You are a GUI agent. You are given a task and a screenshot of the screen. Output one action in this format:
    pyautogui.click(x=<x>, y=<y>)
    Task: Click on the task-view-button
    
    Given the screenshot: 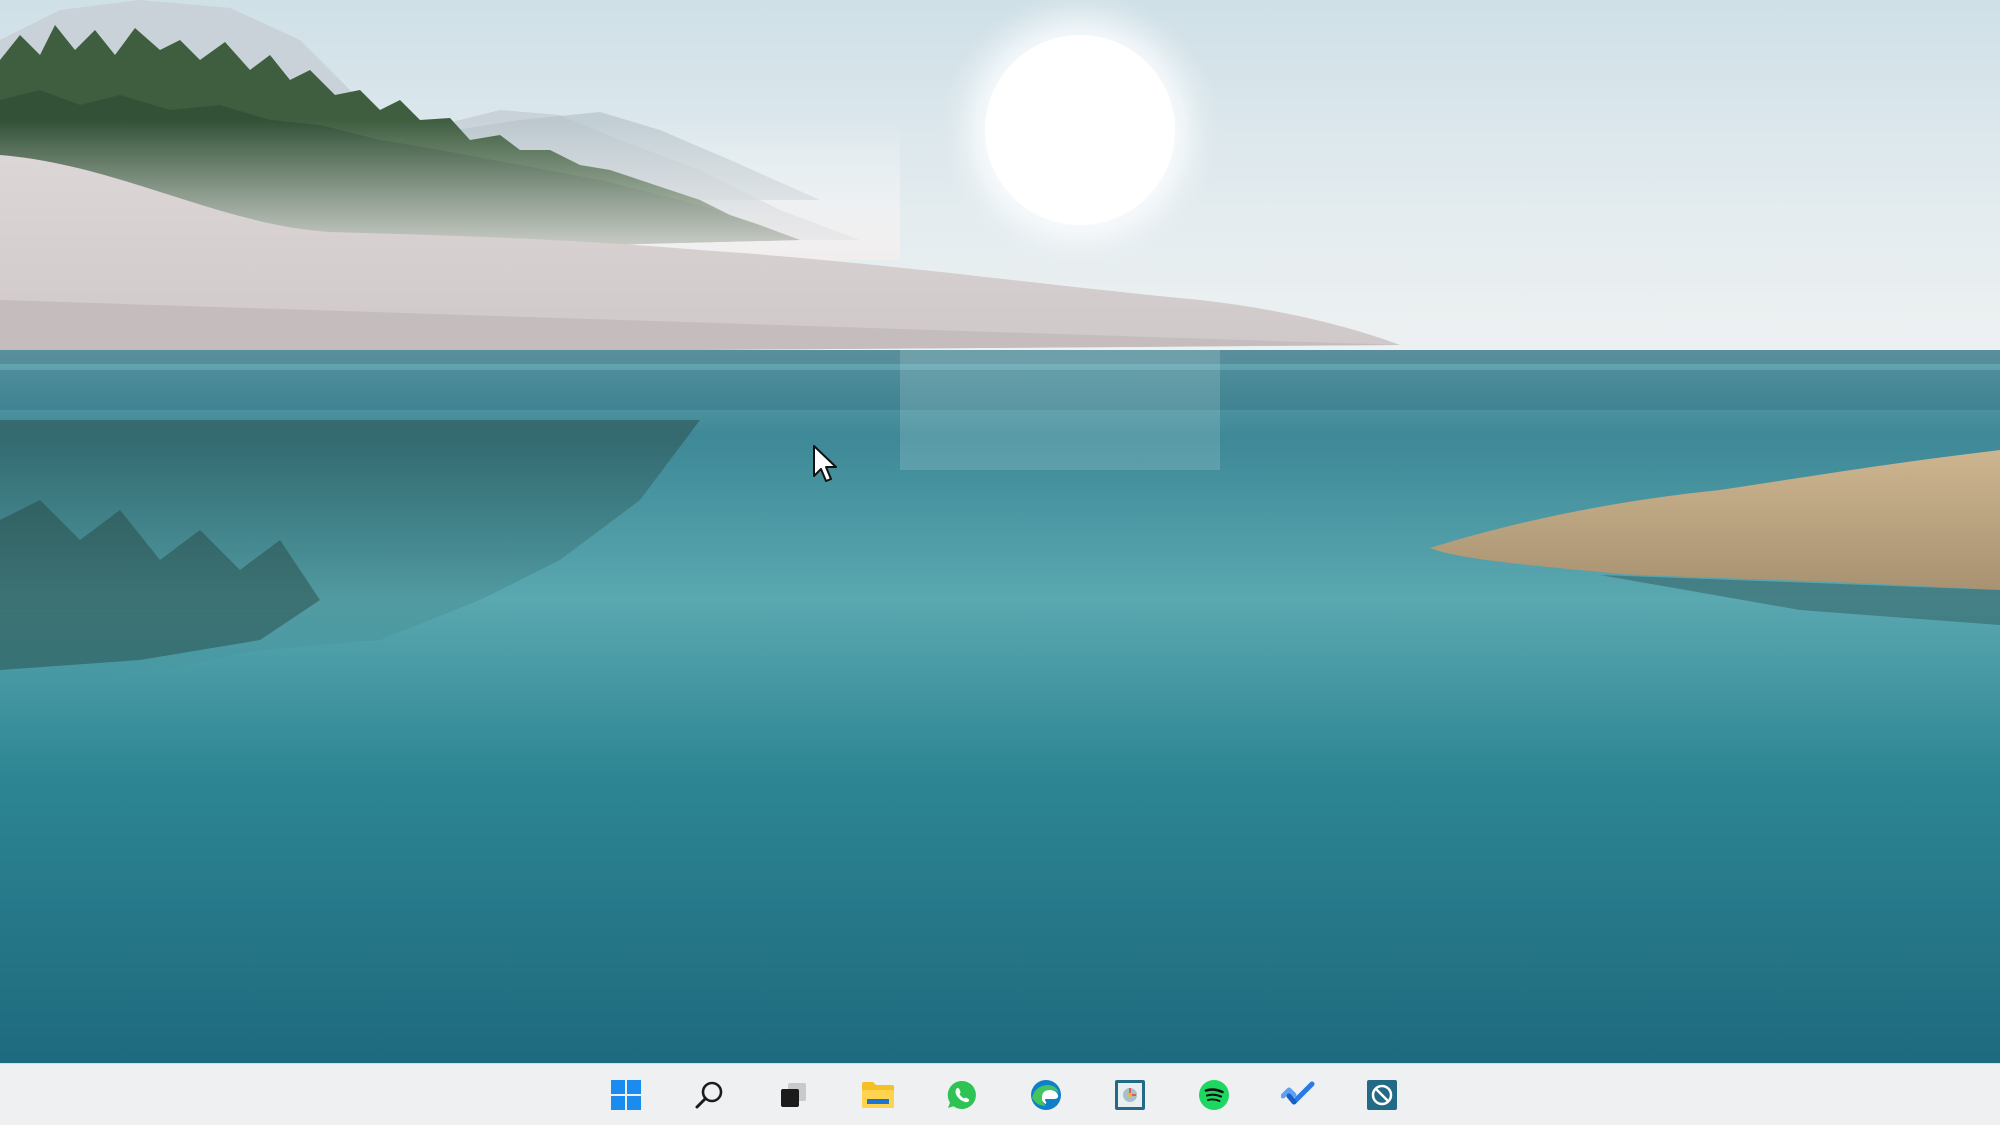 What is the action you would take?
    pyautogui.click(x=794, y=1095)
    